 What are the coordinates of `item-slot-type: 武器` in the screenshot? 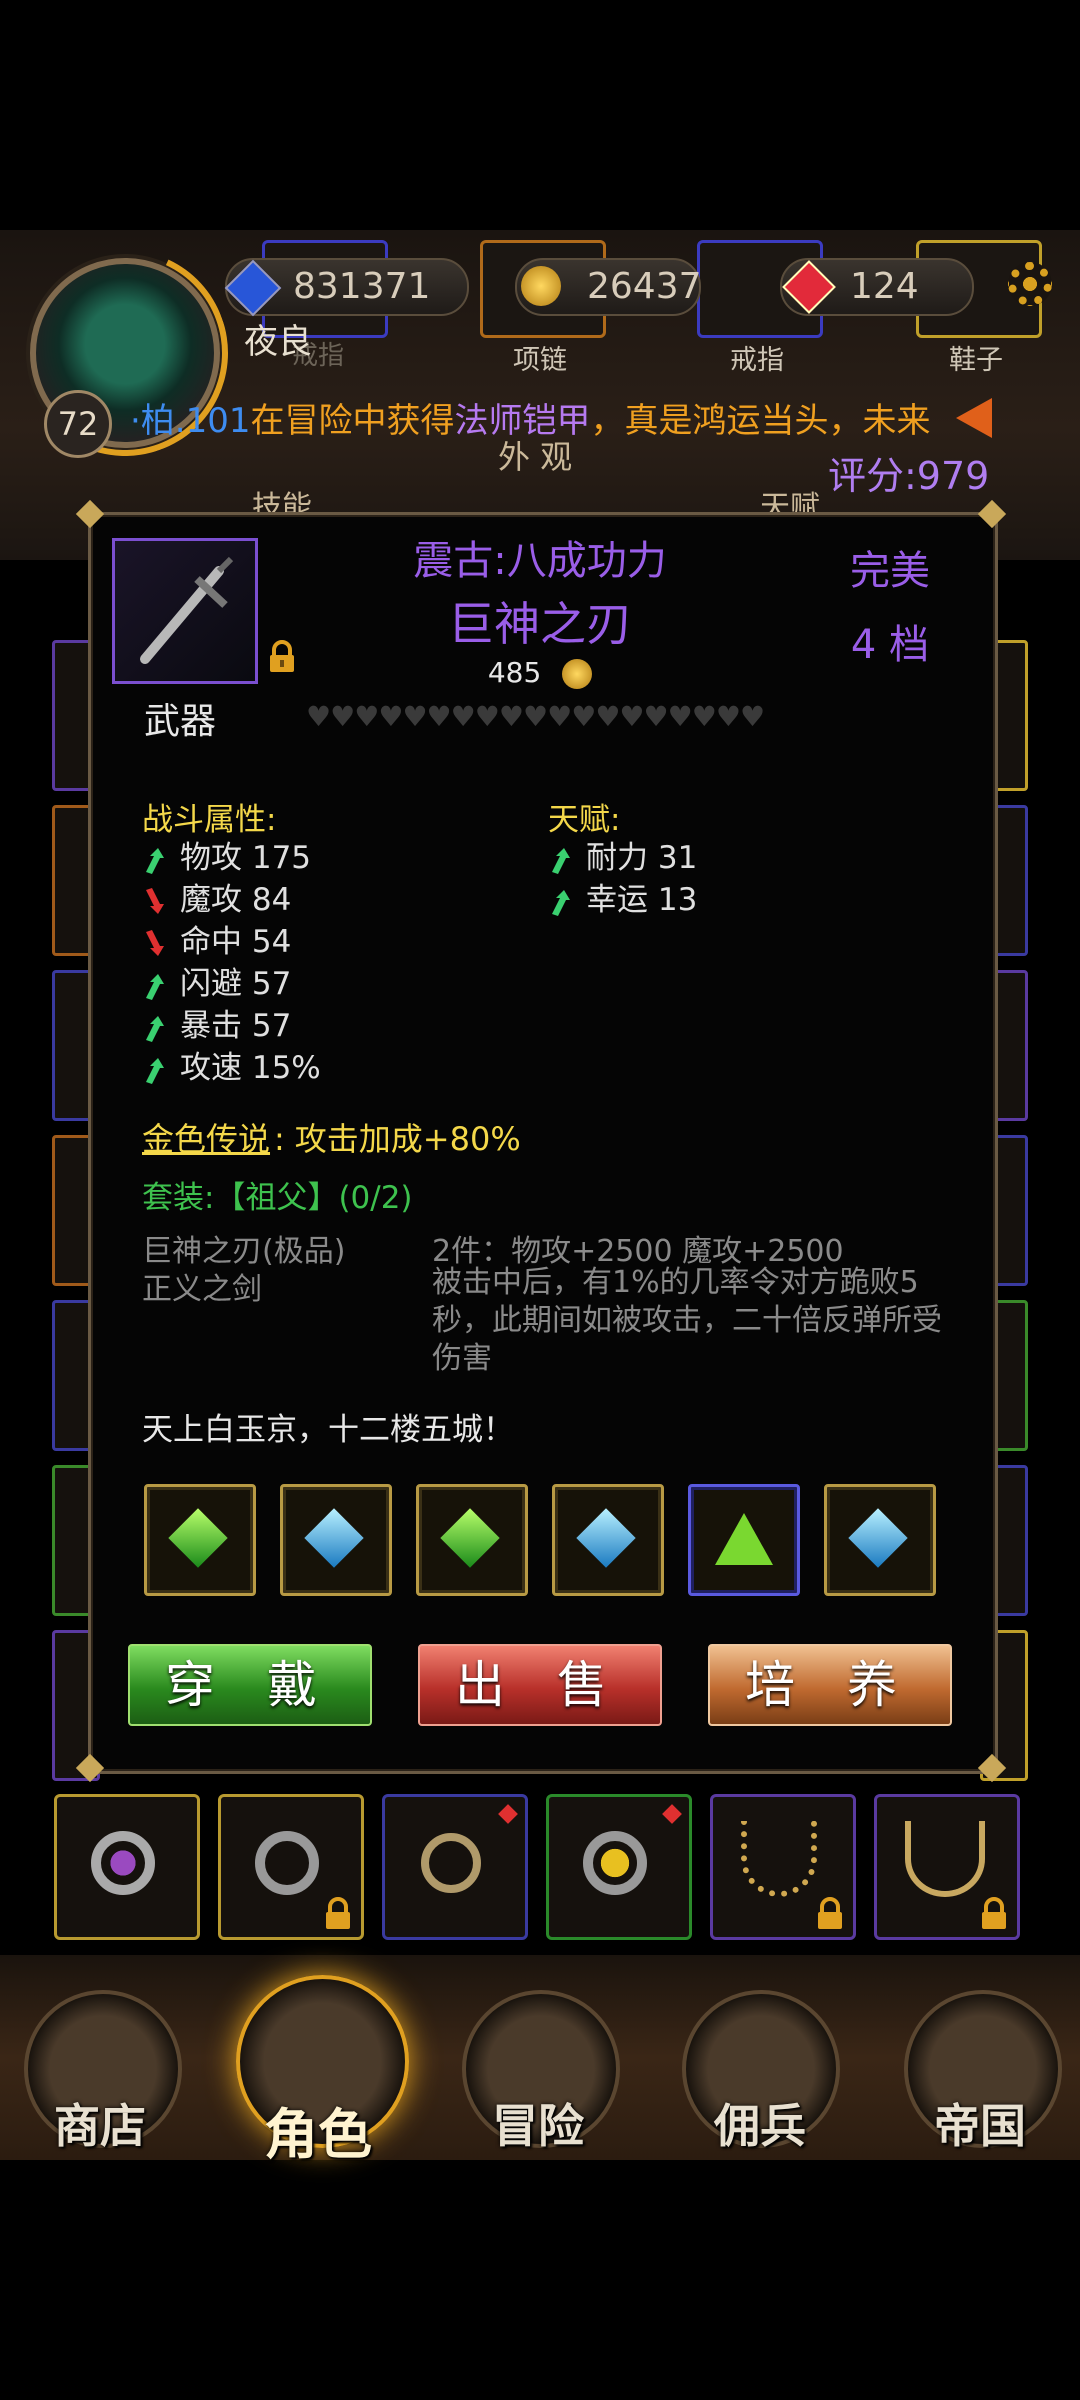 It's located at (180, 721).